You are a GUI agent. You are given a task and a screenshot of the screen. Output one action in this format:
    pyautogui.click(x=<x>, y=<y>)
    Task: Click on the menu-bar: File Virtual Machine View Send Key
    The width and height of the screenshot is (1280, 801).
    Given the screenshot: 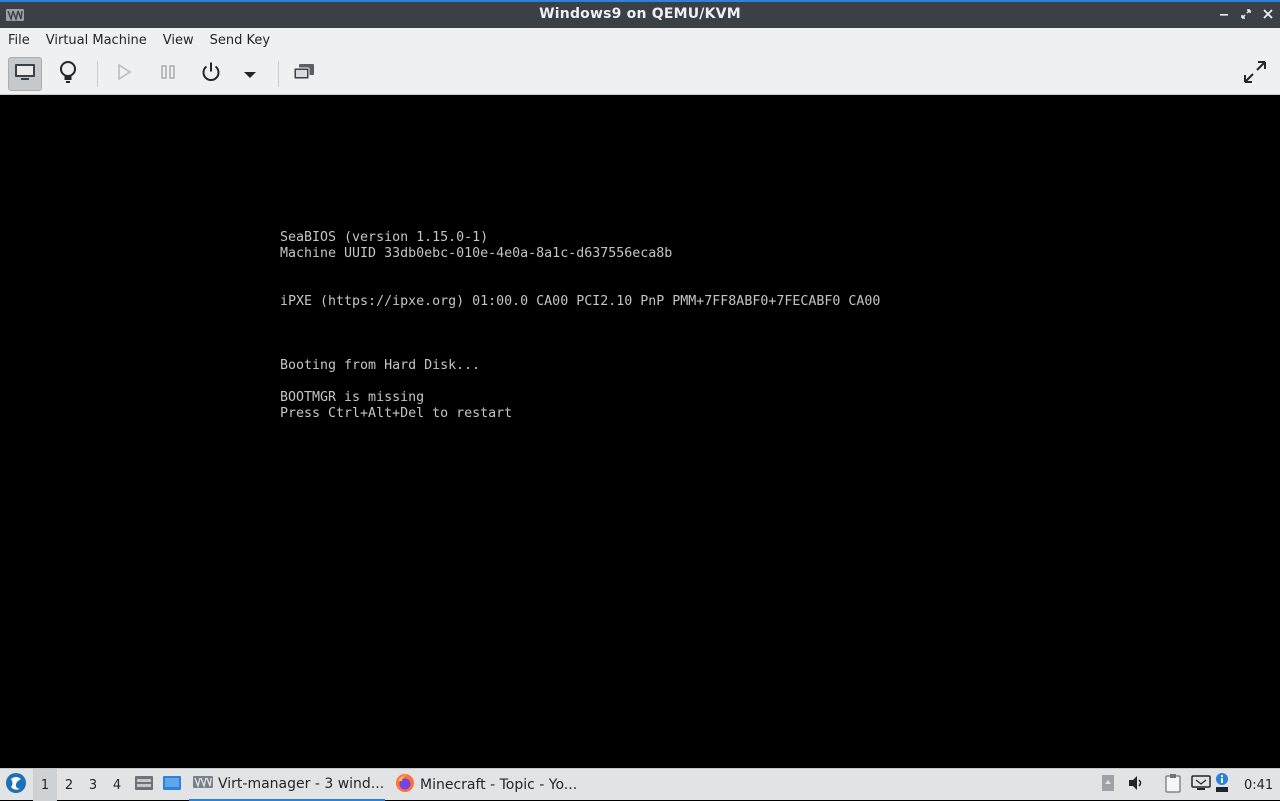 What is the action you would take?
    pyautogui.click(x=640, y=40)
    